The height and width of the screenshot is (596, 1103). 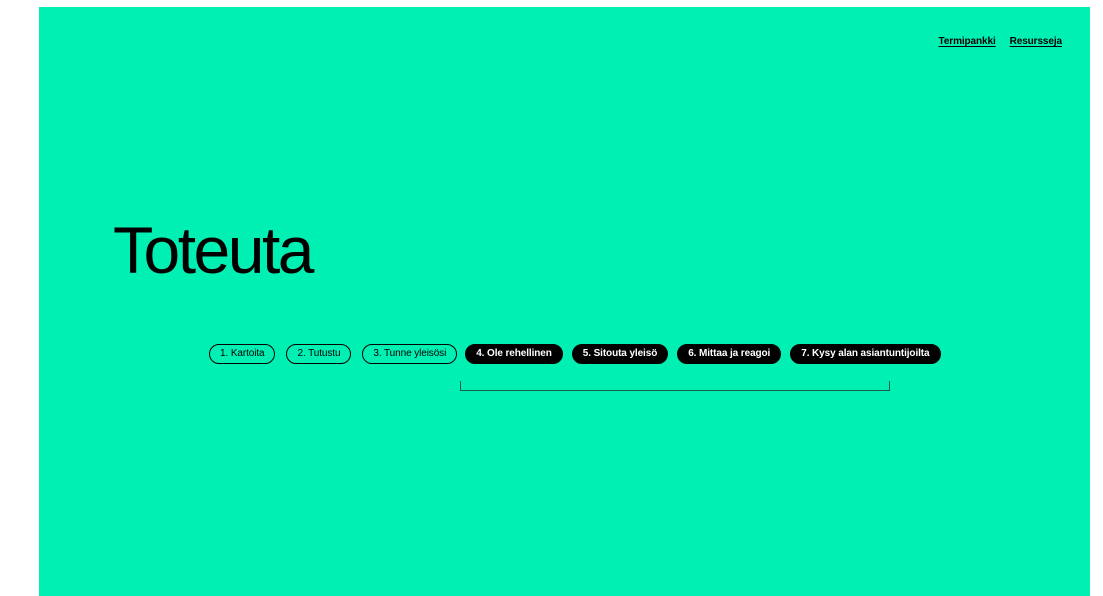 What do you see at coordinates (319, 354) in the screenshot?
I see `step-2-button: 2. Tutustu` at bounding box center [319, 354].